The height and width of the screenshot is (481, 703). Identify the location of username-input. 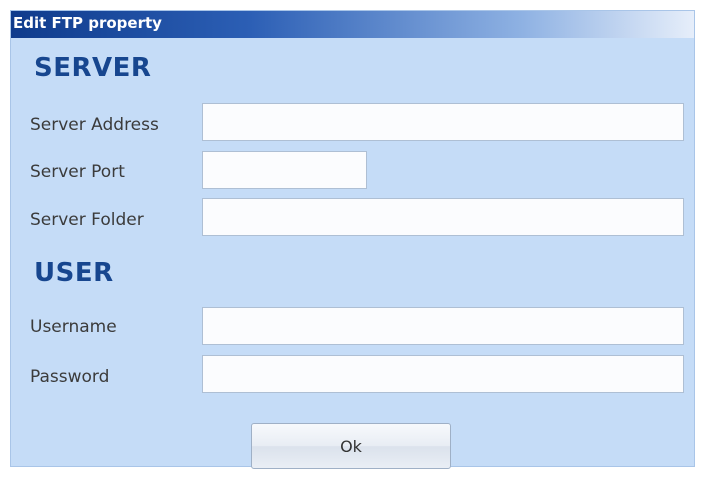
(443, 326).